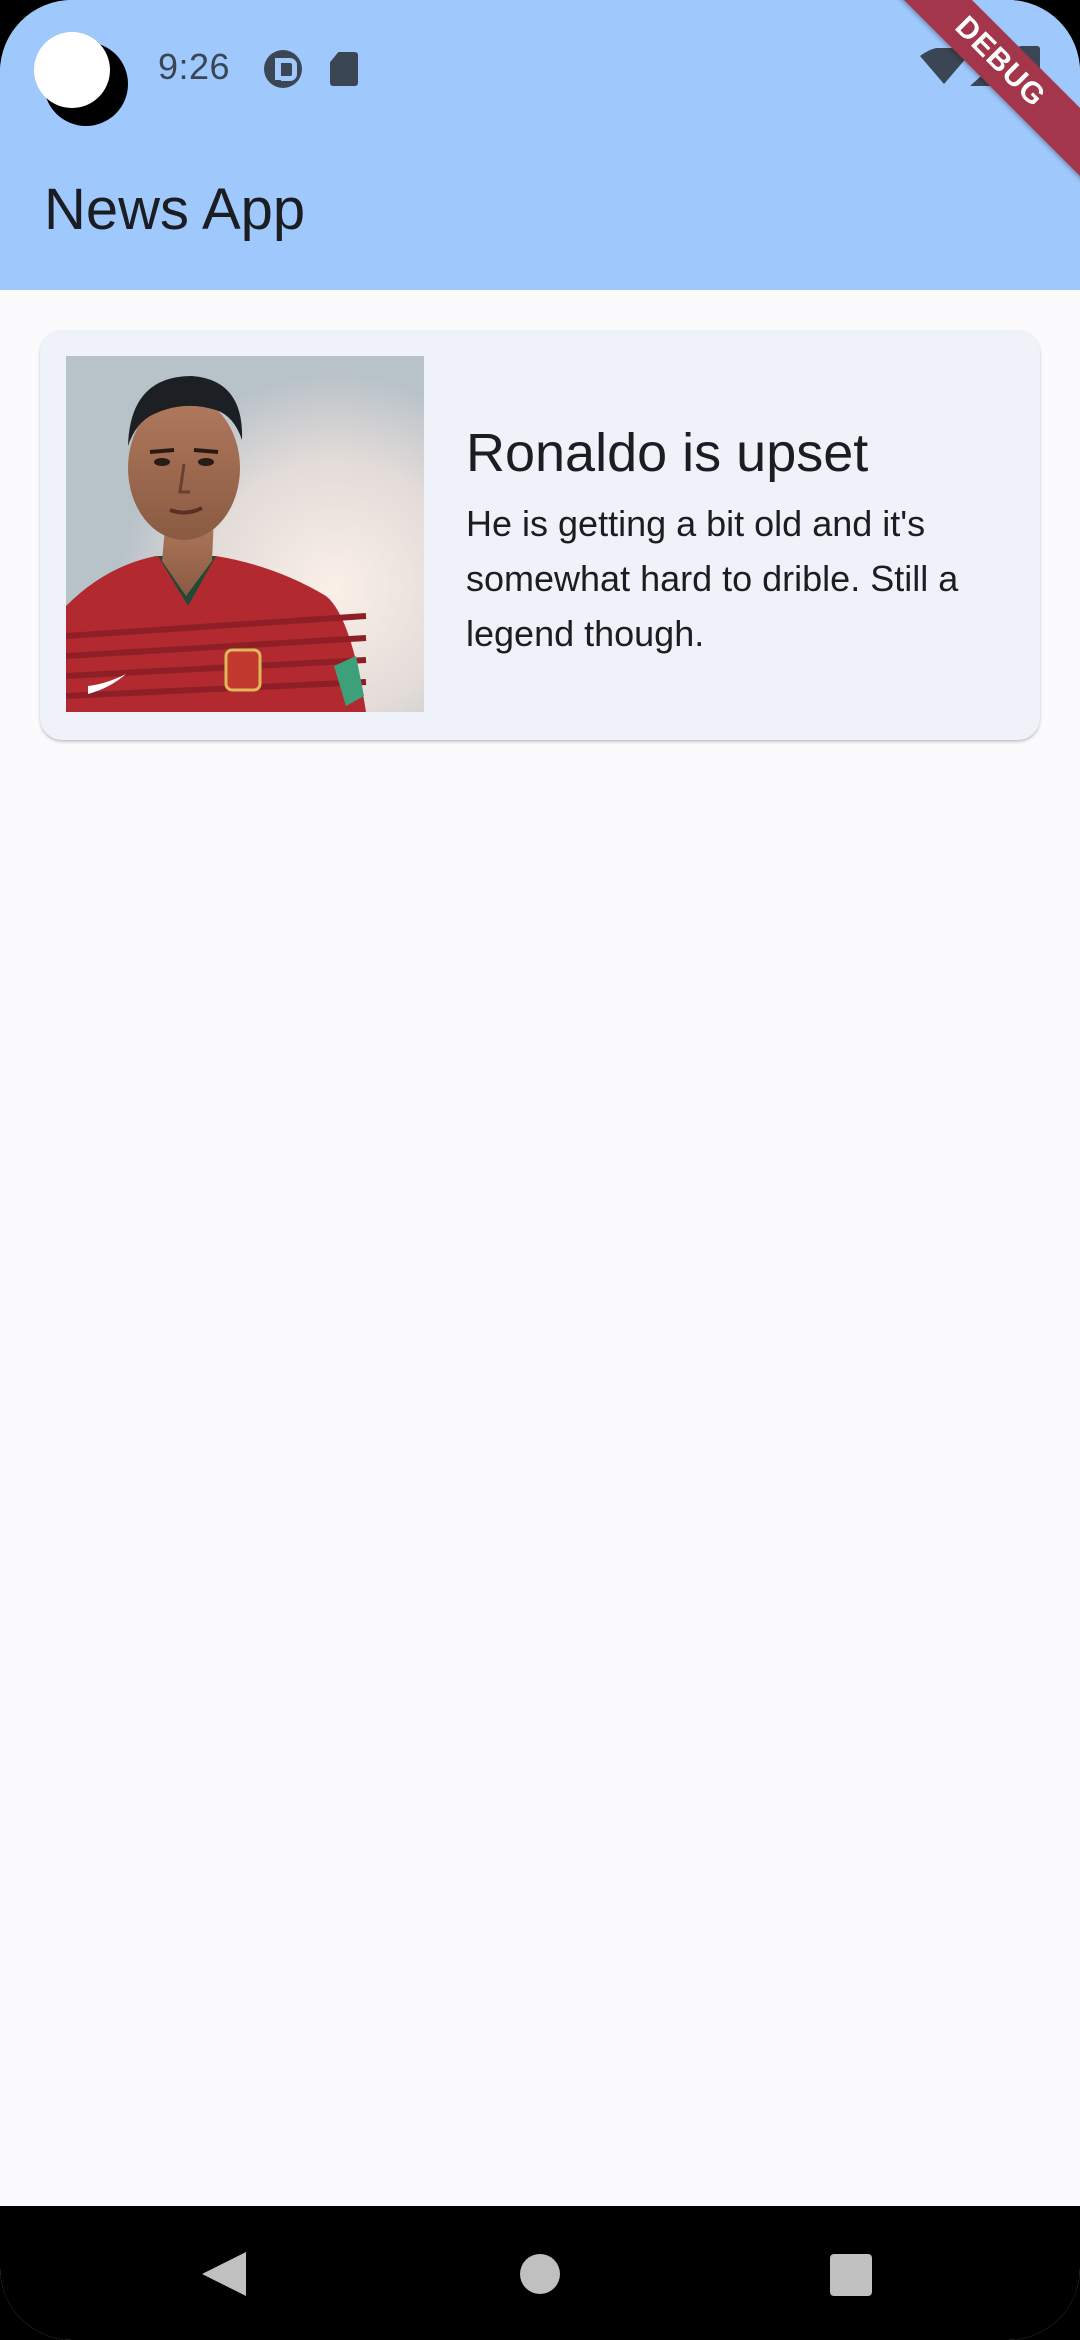 This screenshot has width=1080, height=2340. What do you see at coordinates (667, 453) in the screenshot?
I see `news-title: Ronaldo is upset` at bounding box center [667, 453].